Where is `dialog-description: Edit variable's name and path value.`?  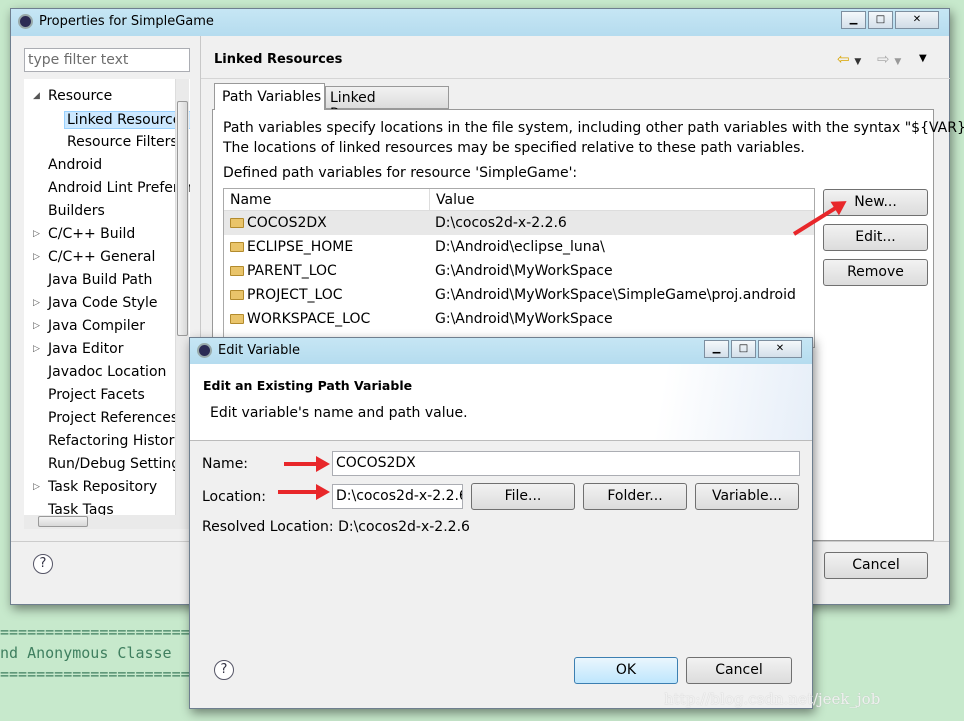 dialog-description: Edit variable's name and path value. is located at coordinates (339, 413).